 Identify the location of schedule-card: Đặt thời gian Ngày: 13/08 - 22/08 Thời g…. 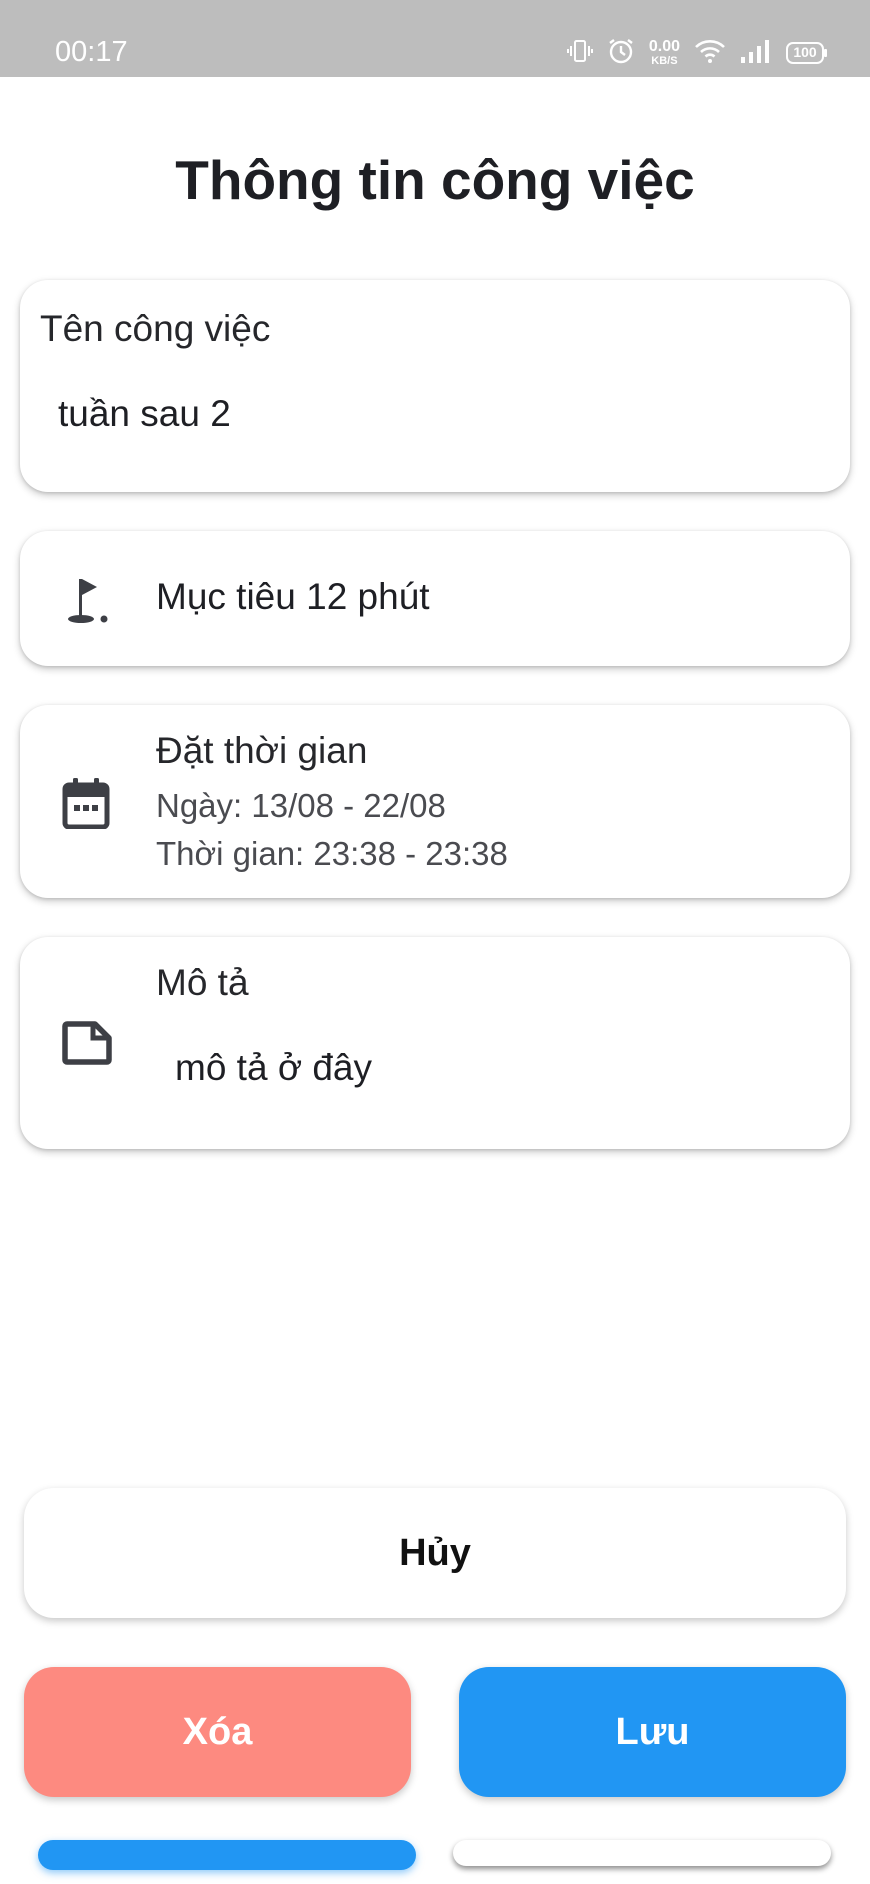
(435, 801).